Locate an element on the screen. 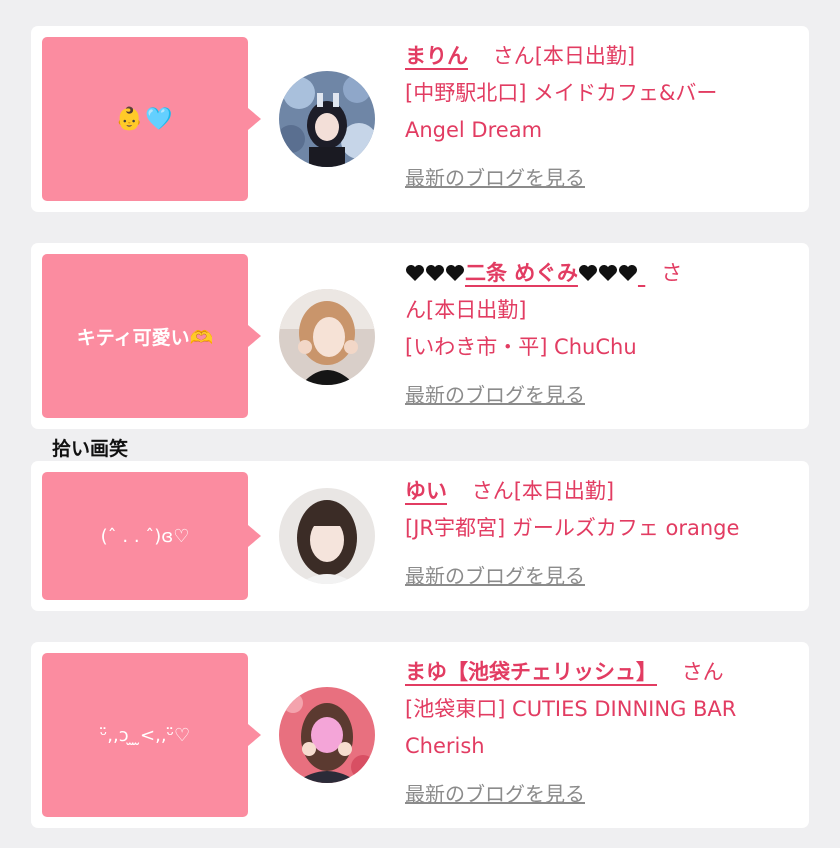 The height and width of the screenshot is (848, 840). cast-name-link: ゆい is located at coordinates (426, 491).